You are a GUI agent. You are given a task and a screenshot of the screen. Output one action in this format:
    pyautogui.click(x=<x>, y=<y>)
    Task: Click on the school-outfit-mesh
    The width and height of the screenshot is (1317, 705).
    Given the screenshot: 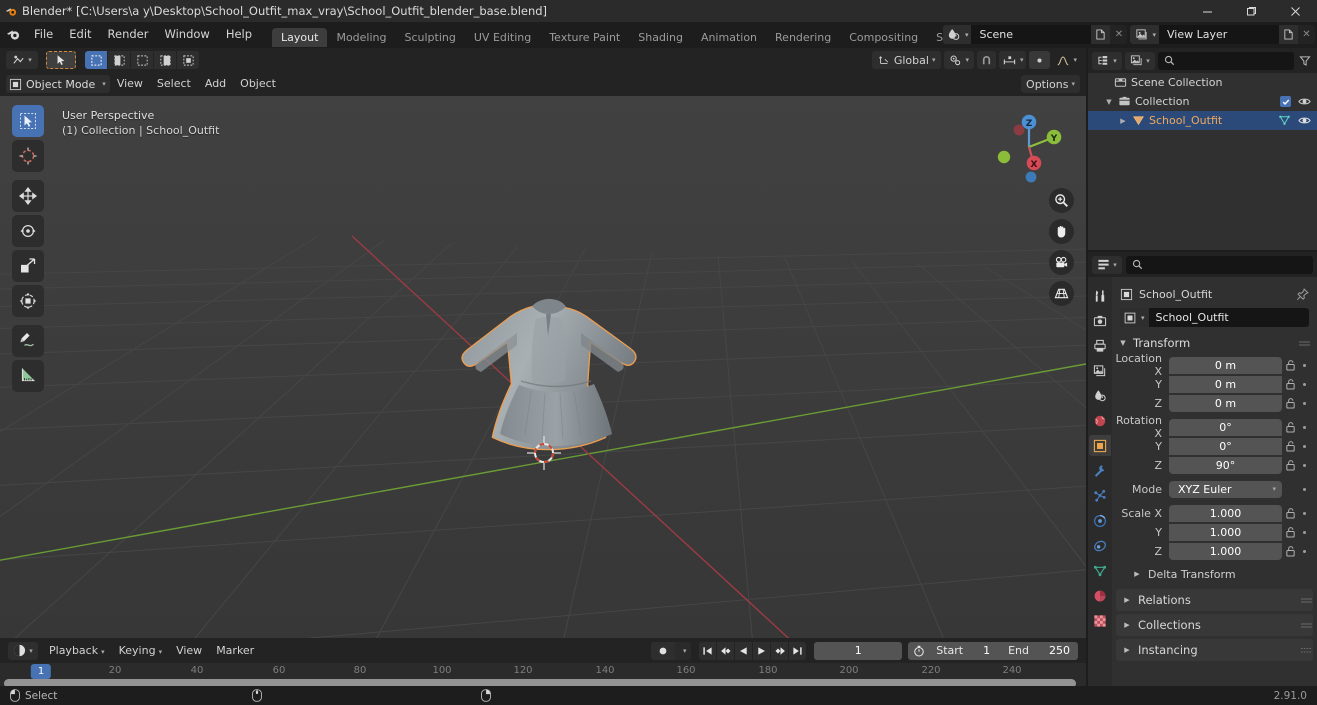 What is the action you would take?
    pyautogui.click(x=565, y=391)
    